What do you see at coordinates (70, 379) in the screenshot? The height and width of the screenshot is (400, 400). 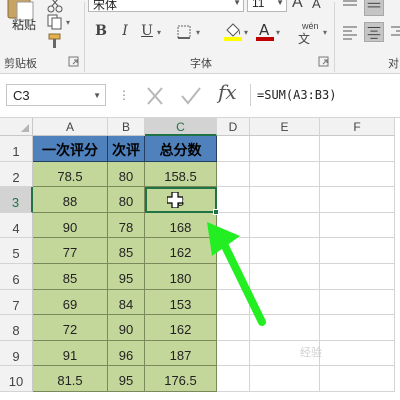 I see `cell-a10: 81.5` at bounding box center [70, 379].